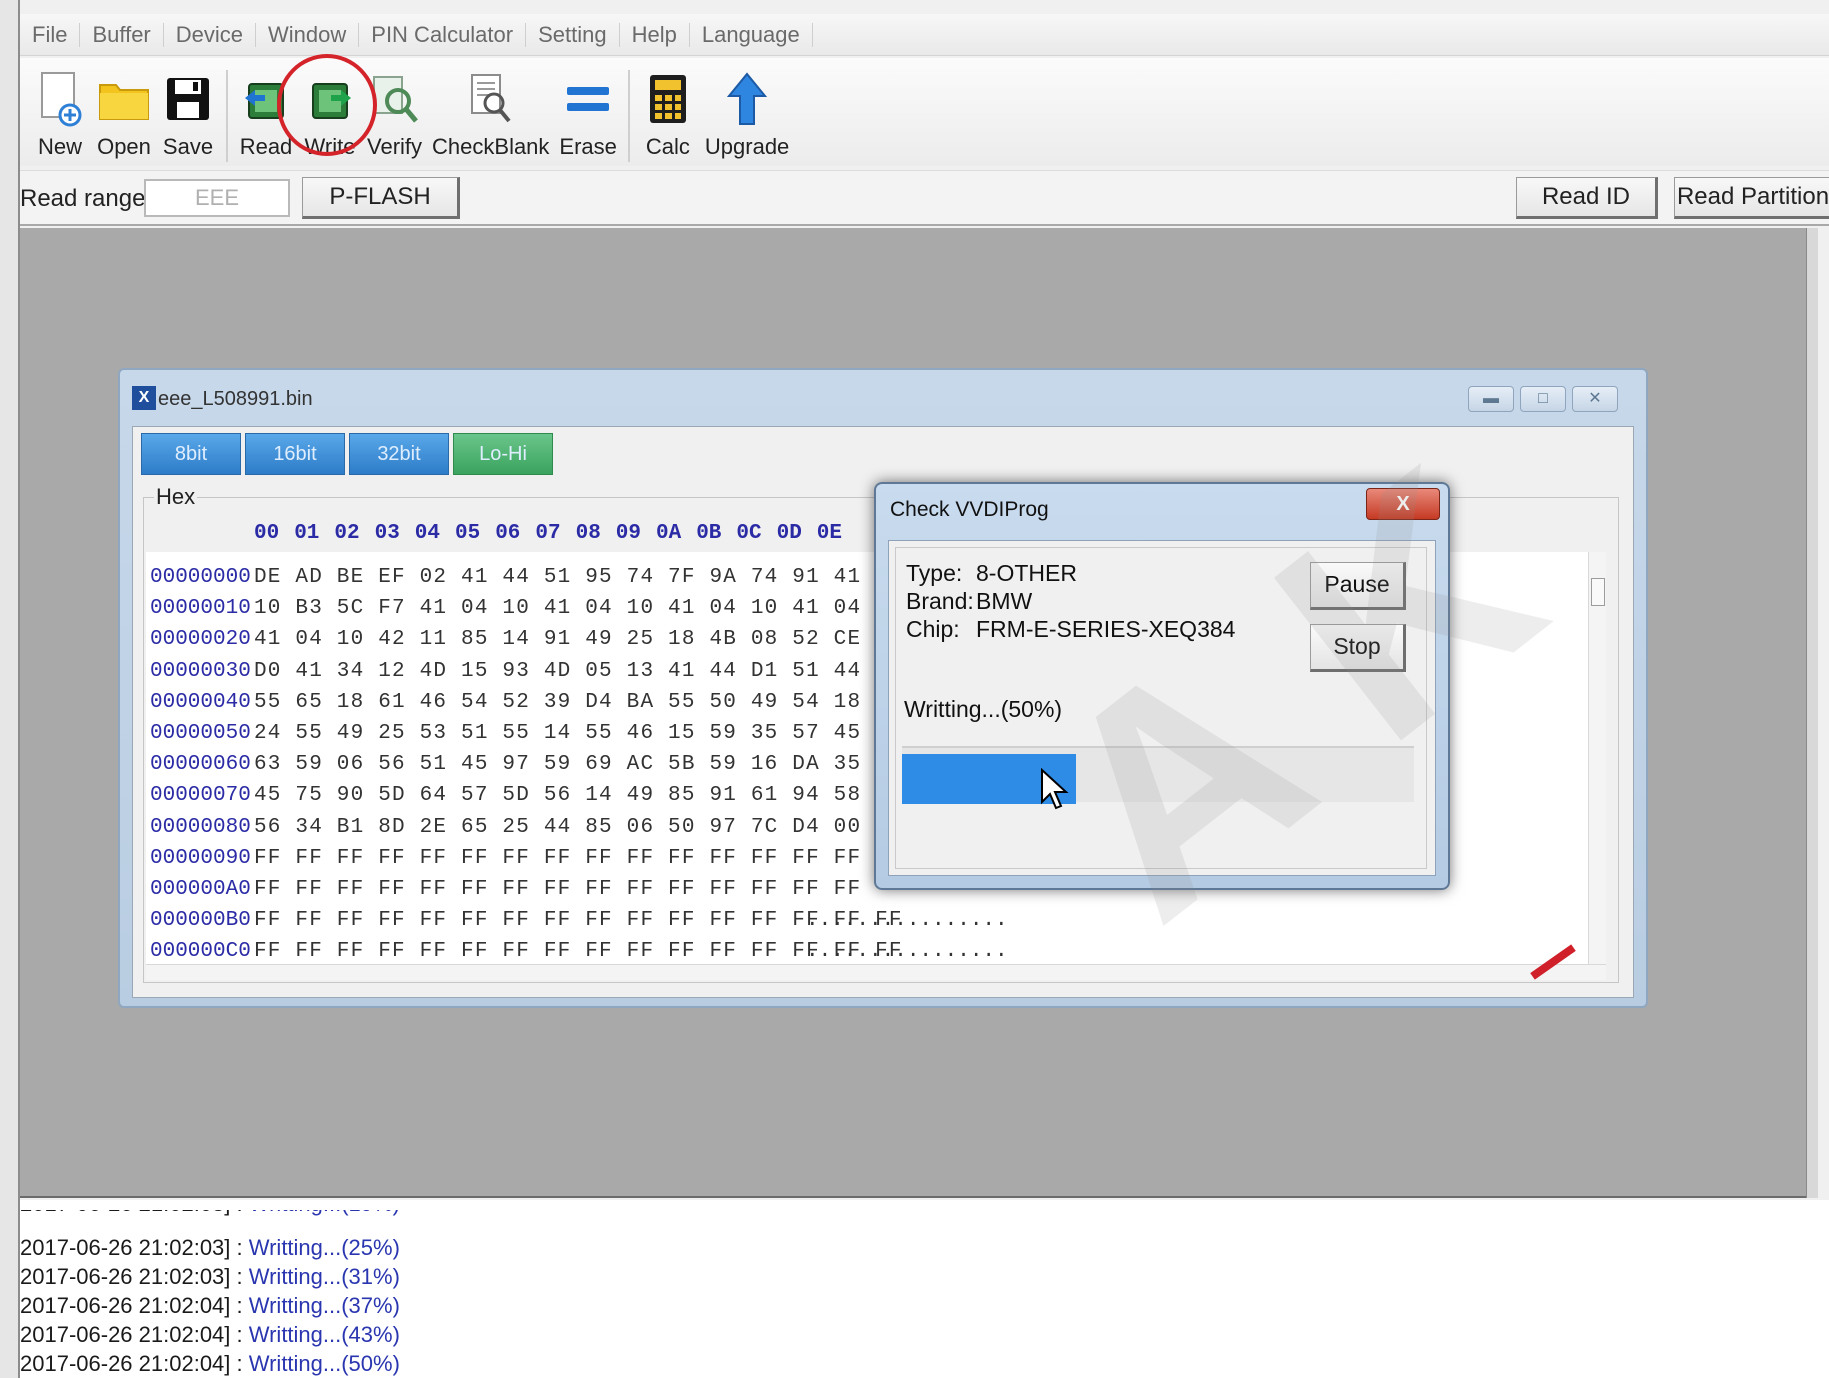 This screenshot has height=1378, width=1829. What do you see at coordinates (188, 99) in the screenshot?
I see `floppy-disk-icon` at bounding box center [188, 99].